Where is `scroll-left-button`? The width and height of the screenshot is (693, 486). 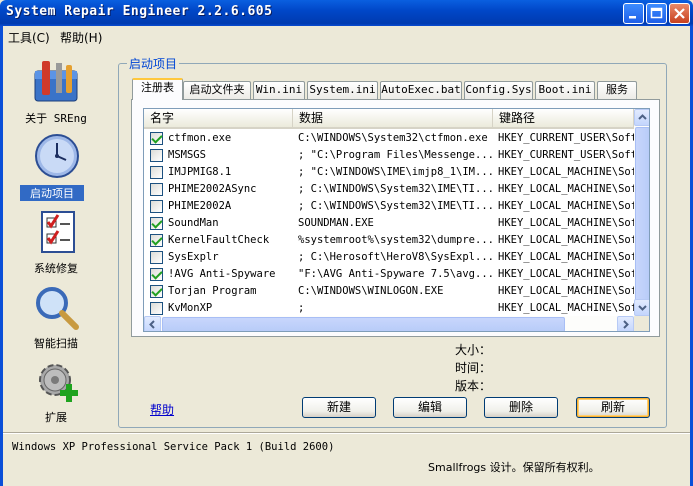
scroll-left-button is located at coordinates (152, 323).